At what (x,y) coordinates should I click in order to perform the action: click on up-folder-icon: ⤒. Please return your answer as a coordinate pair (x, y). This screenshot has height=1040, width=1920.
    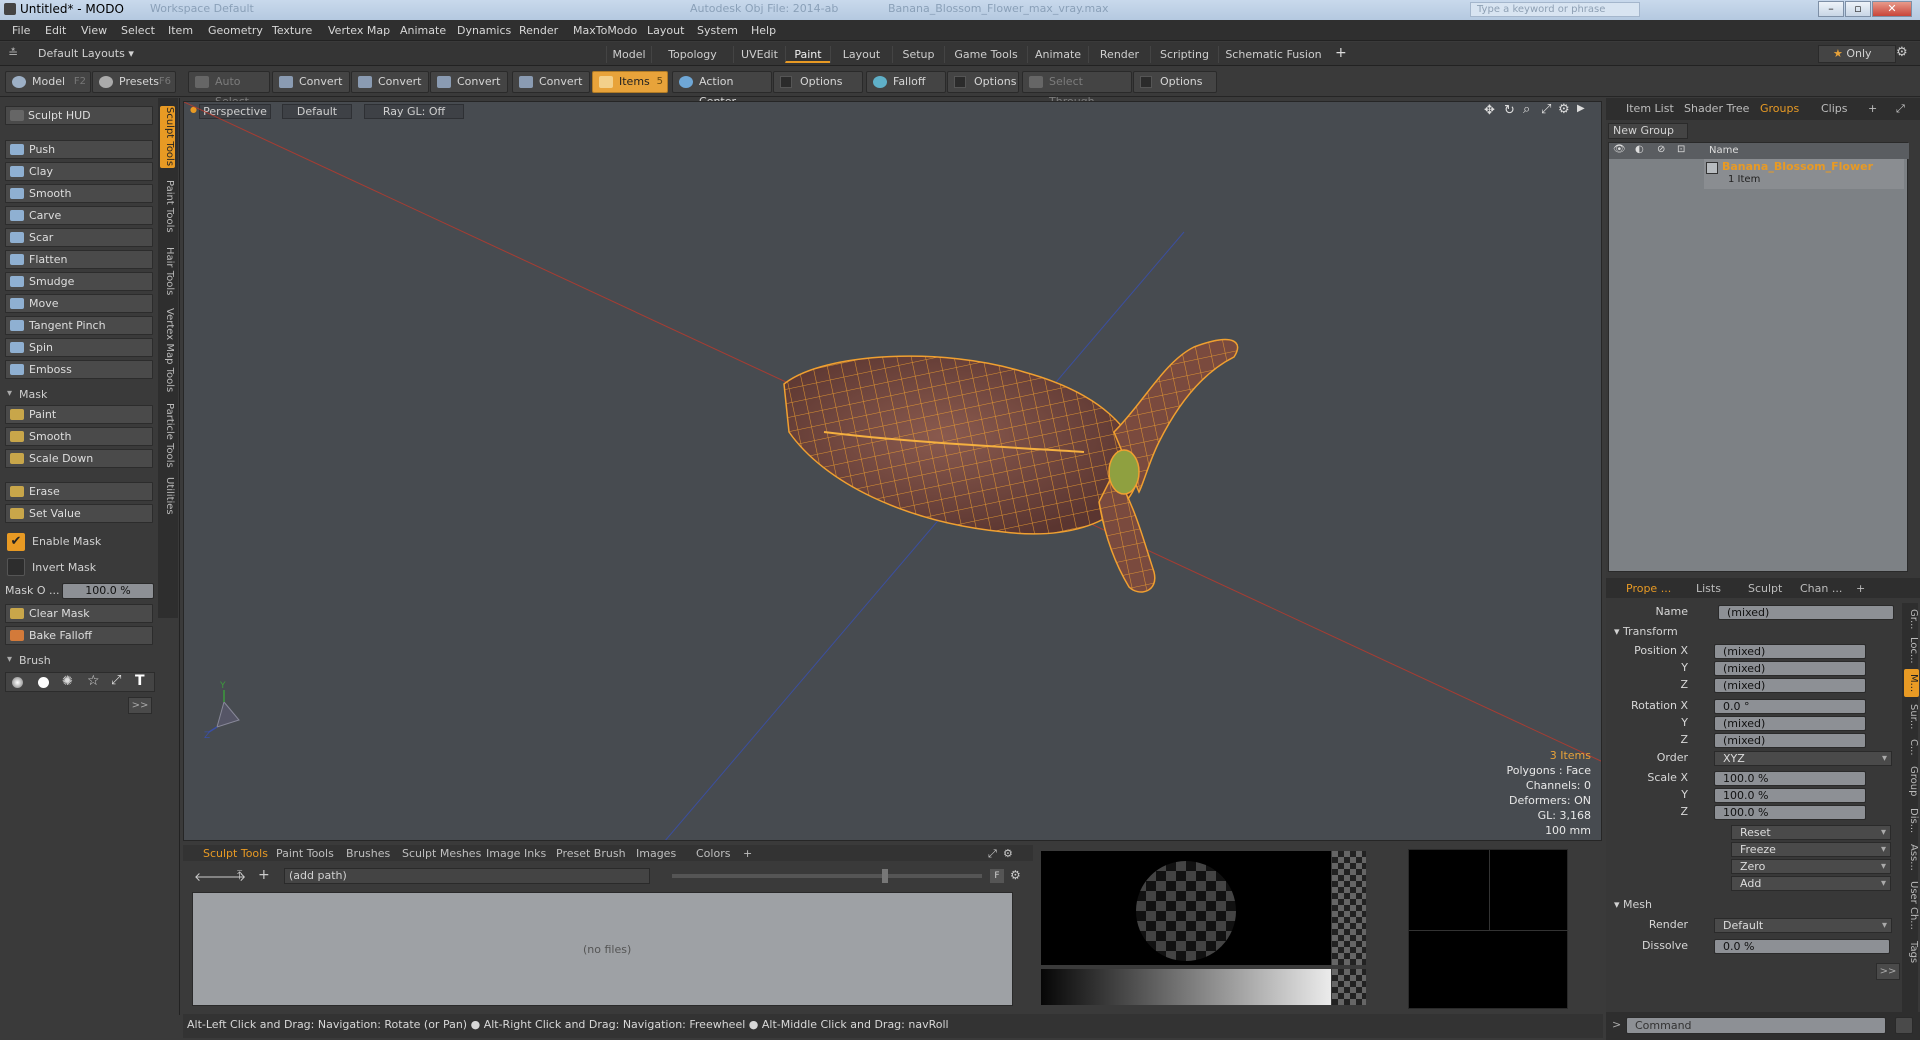
    Looking at the image, I should click on (239, 875).